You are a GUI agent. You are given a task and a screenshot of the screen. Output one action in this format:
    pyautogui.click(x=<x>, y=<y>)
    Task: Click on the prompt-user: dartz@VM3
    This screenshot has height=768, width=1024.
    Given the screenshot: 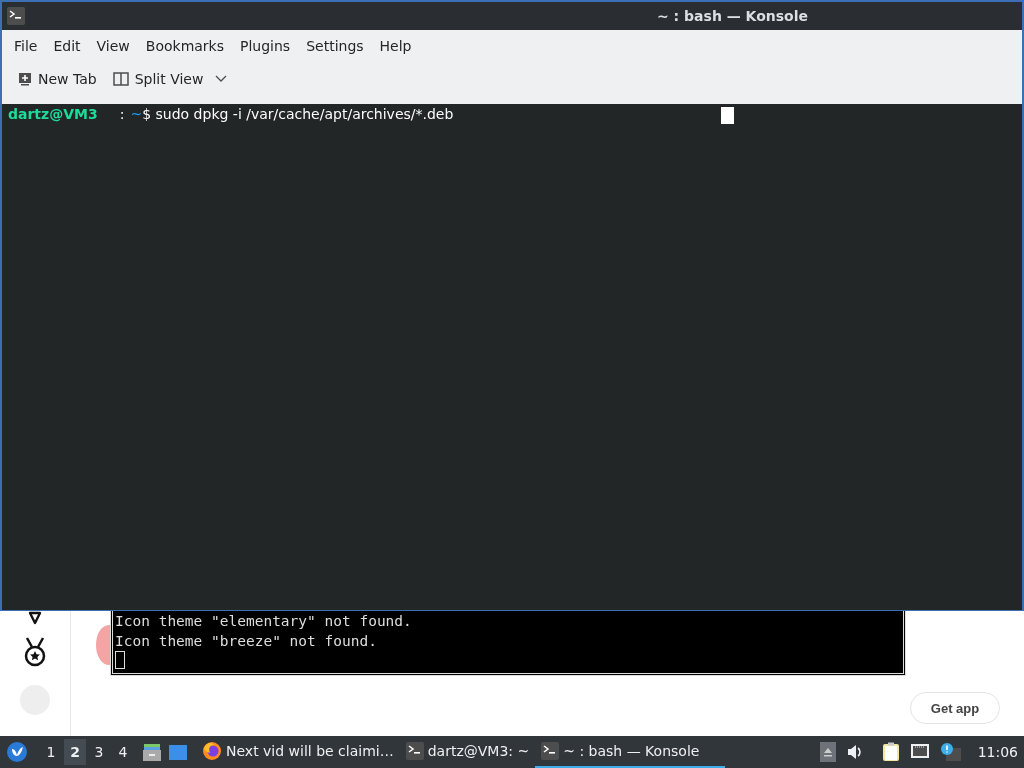 What is the action you would take?
    pyautogui.click(x=53, y=114)
    